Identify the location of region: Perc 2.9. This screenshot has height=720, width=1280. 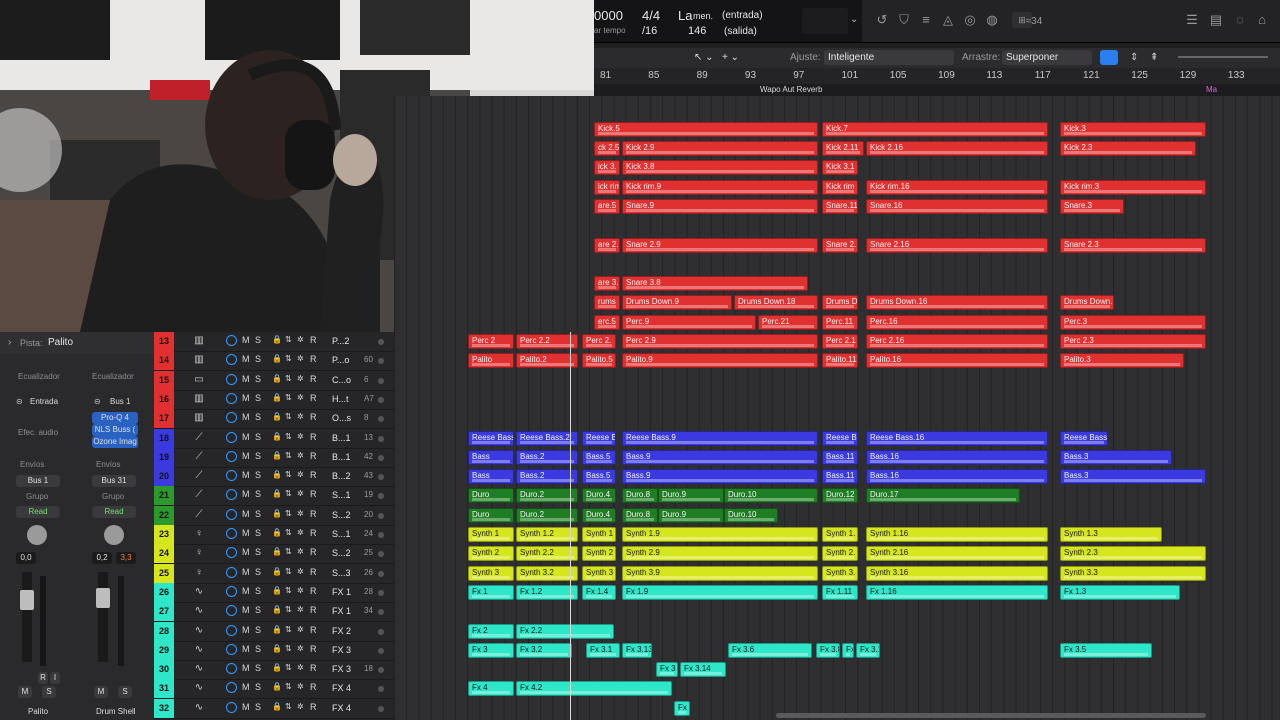
(720, 341).